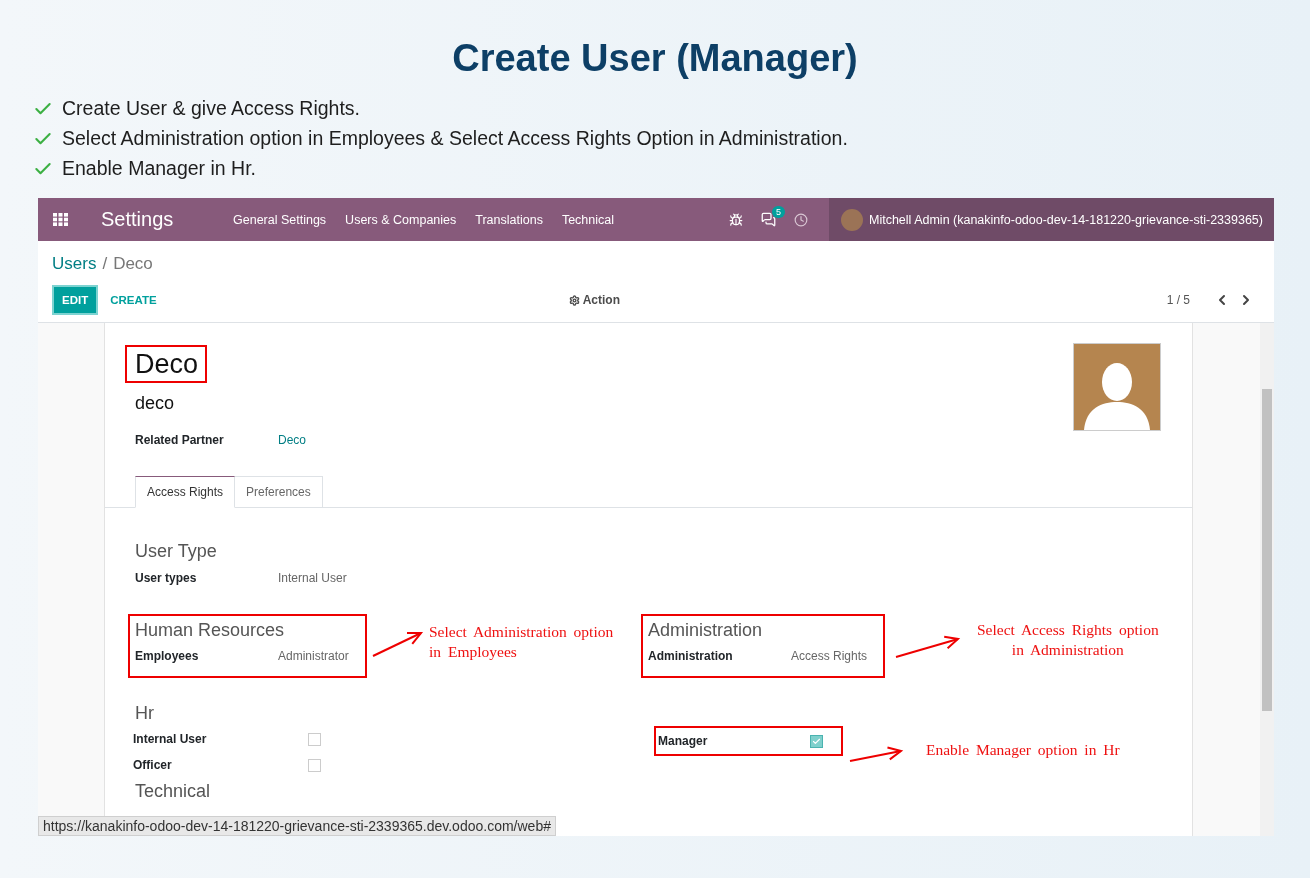 The image size is (1310, 878). Describe the element at coordinates (133, 263) in the screenshot. I see `breadcrumb-current: Deco` at that location.